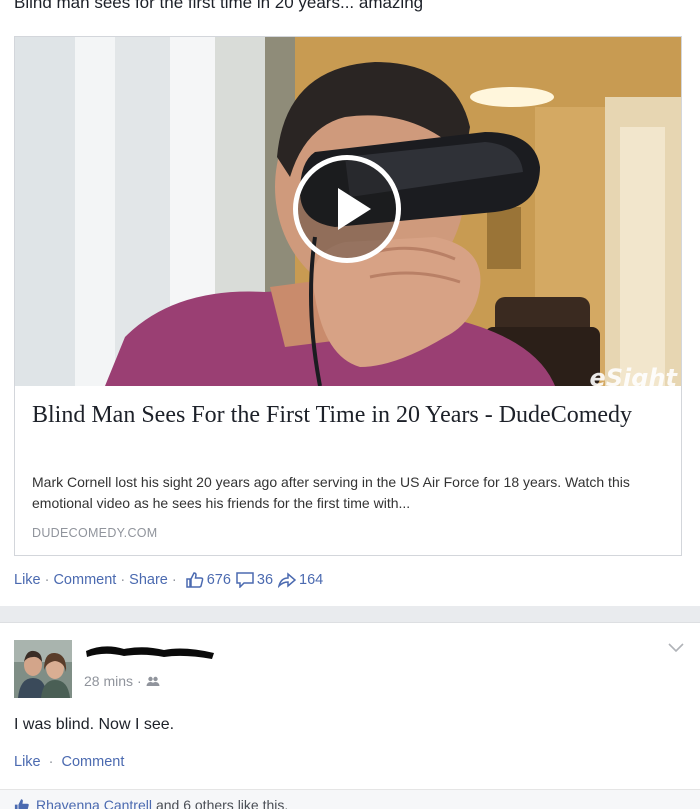 Image resolution: width=700 pixels, height=809 pixels. I want to click on comment-icon, so click(245, 580).